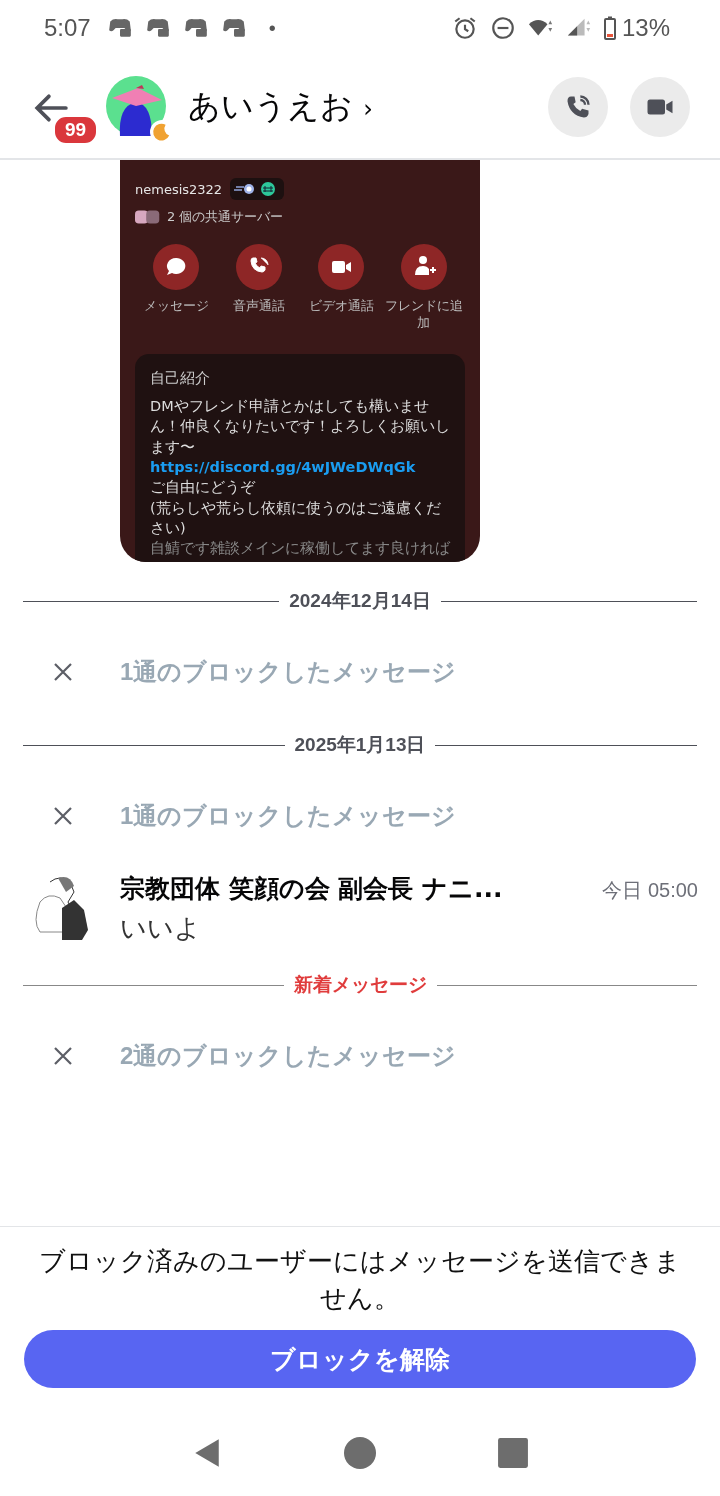 This screenshot has height=1496, width=720. What do you see at coordinates (67, 28) in the screenshot?
I see `clock-time: 5:07` at bounding box center [67, 28].